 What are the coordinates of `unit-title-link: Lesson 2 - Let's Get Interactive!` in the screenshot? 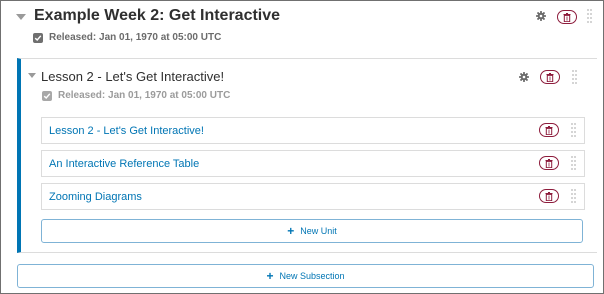 It's located at (126, 131).